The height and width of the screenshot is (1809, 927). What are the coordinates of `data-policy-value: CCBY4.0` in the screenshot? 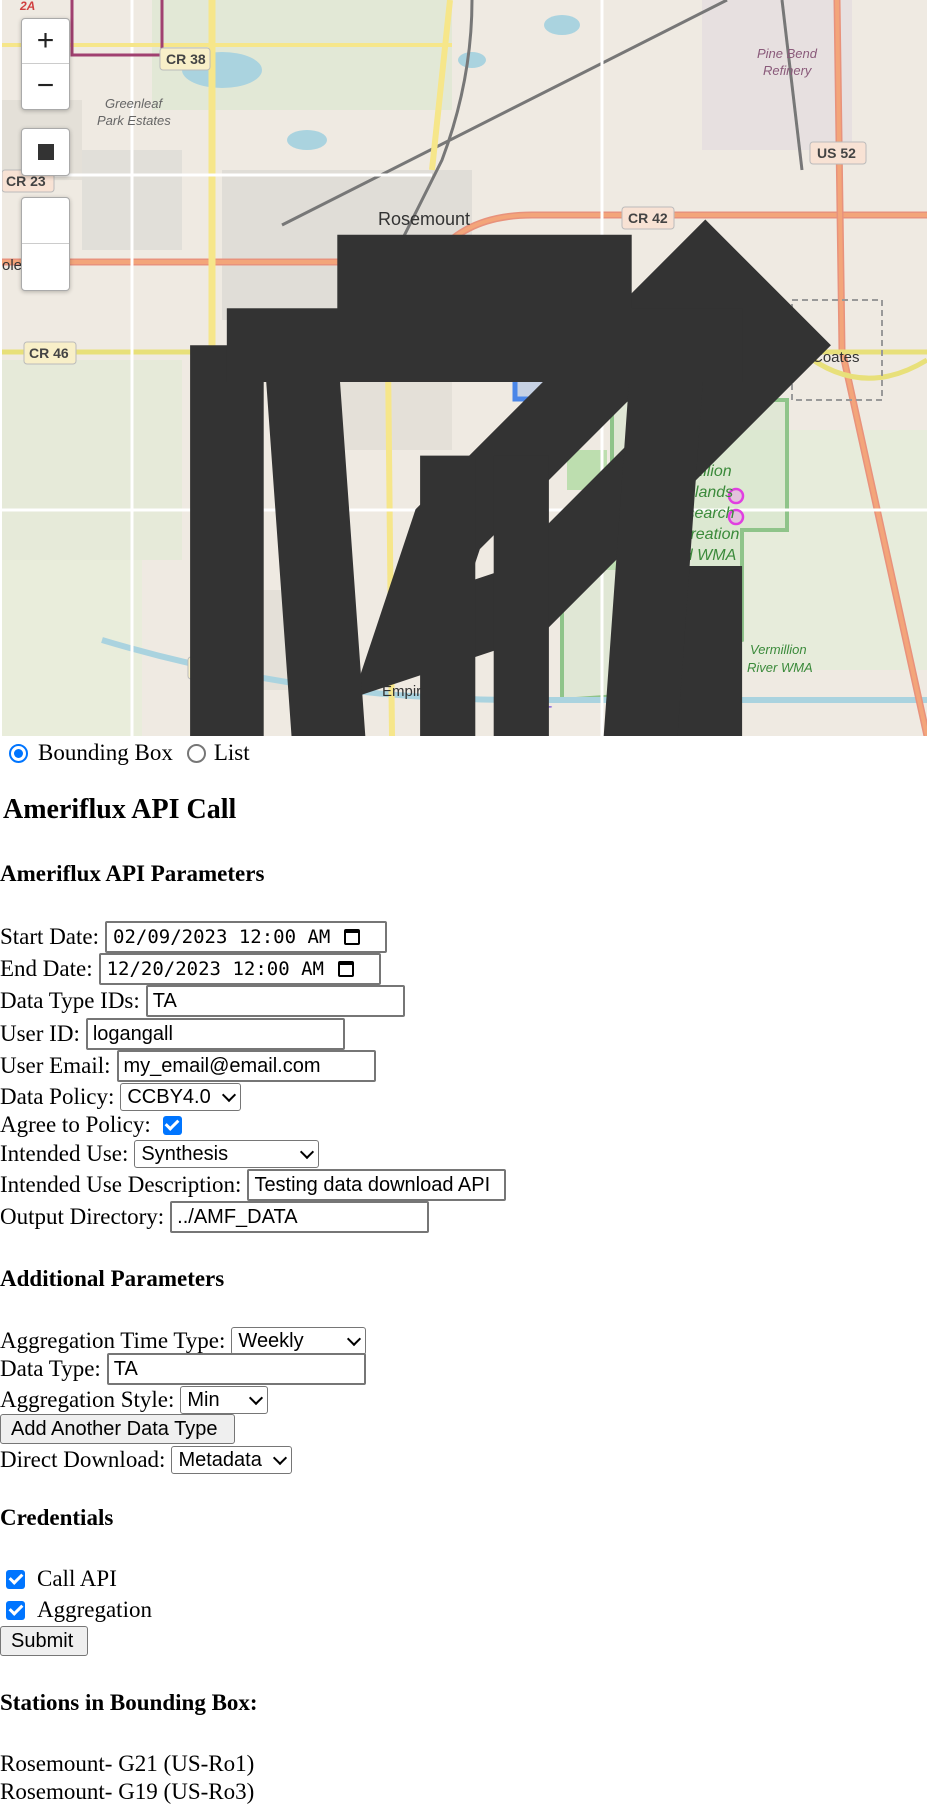 It's located at (169, 1096).